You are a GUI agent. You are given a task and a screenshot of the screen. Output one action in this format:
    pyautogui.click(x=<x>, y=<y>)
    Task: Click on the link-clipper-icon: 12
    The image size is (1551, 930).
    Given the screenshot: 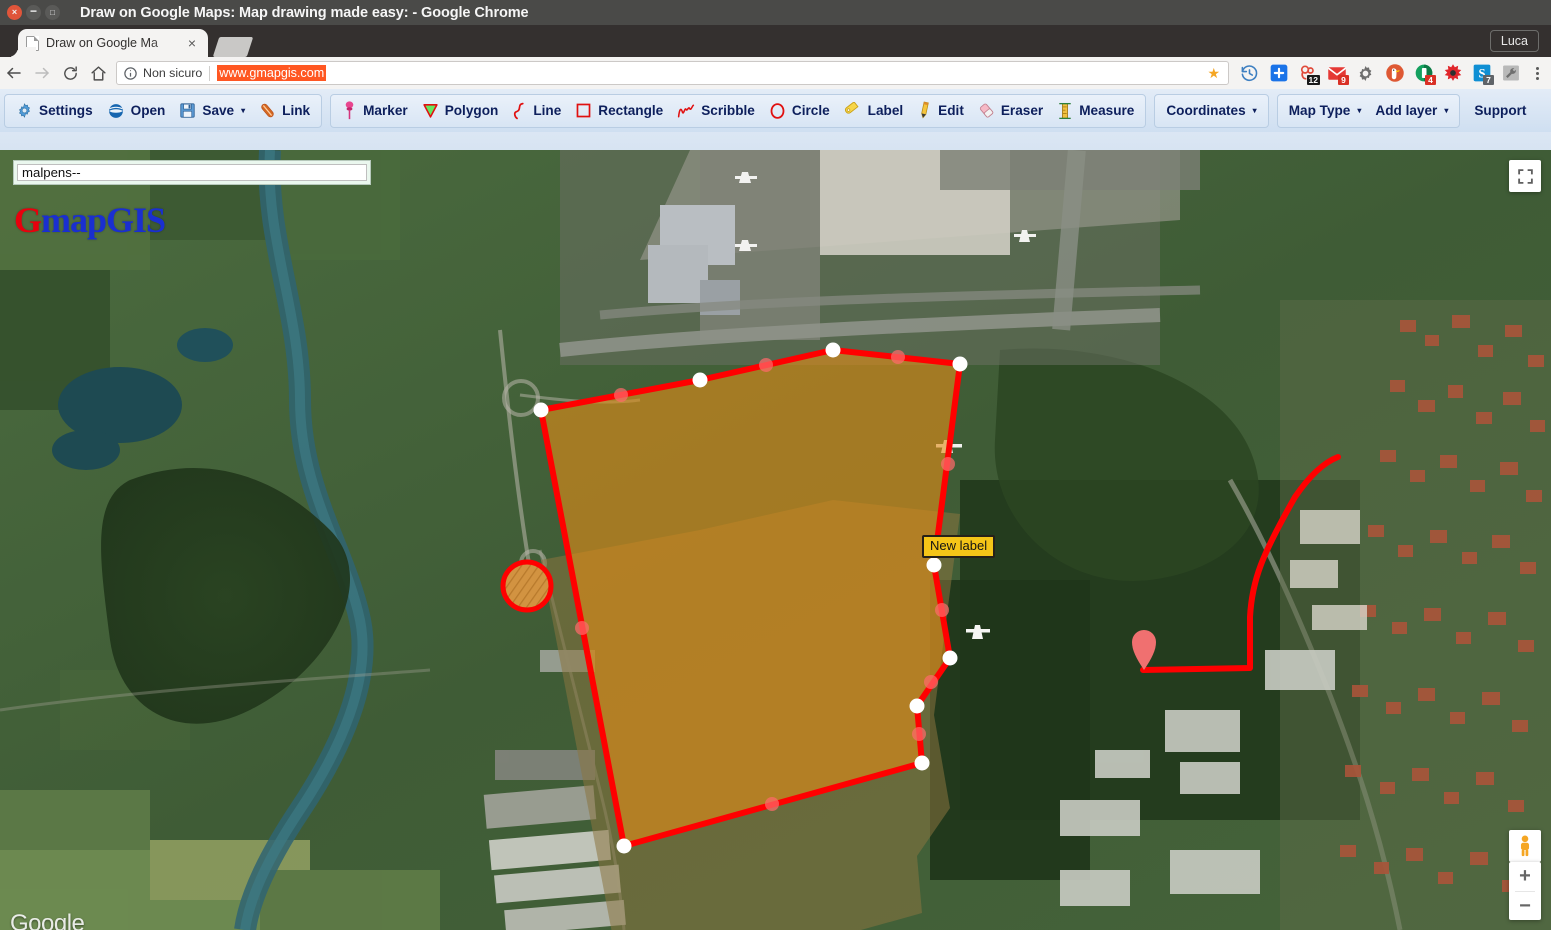 What is the action you would take?
    pyautogui.click(x=1307, y=73)
    